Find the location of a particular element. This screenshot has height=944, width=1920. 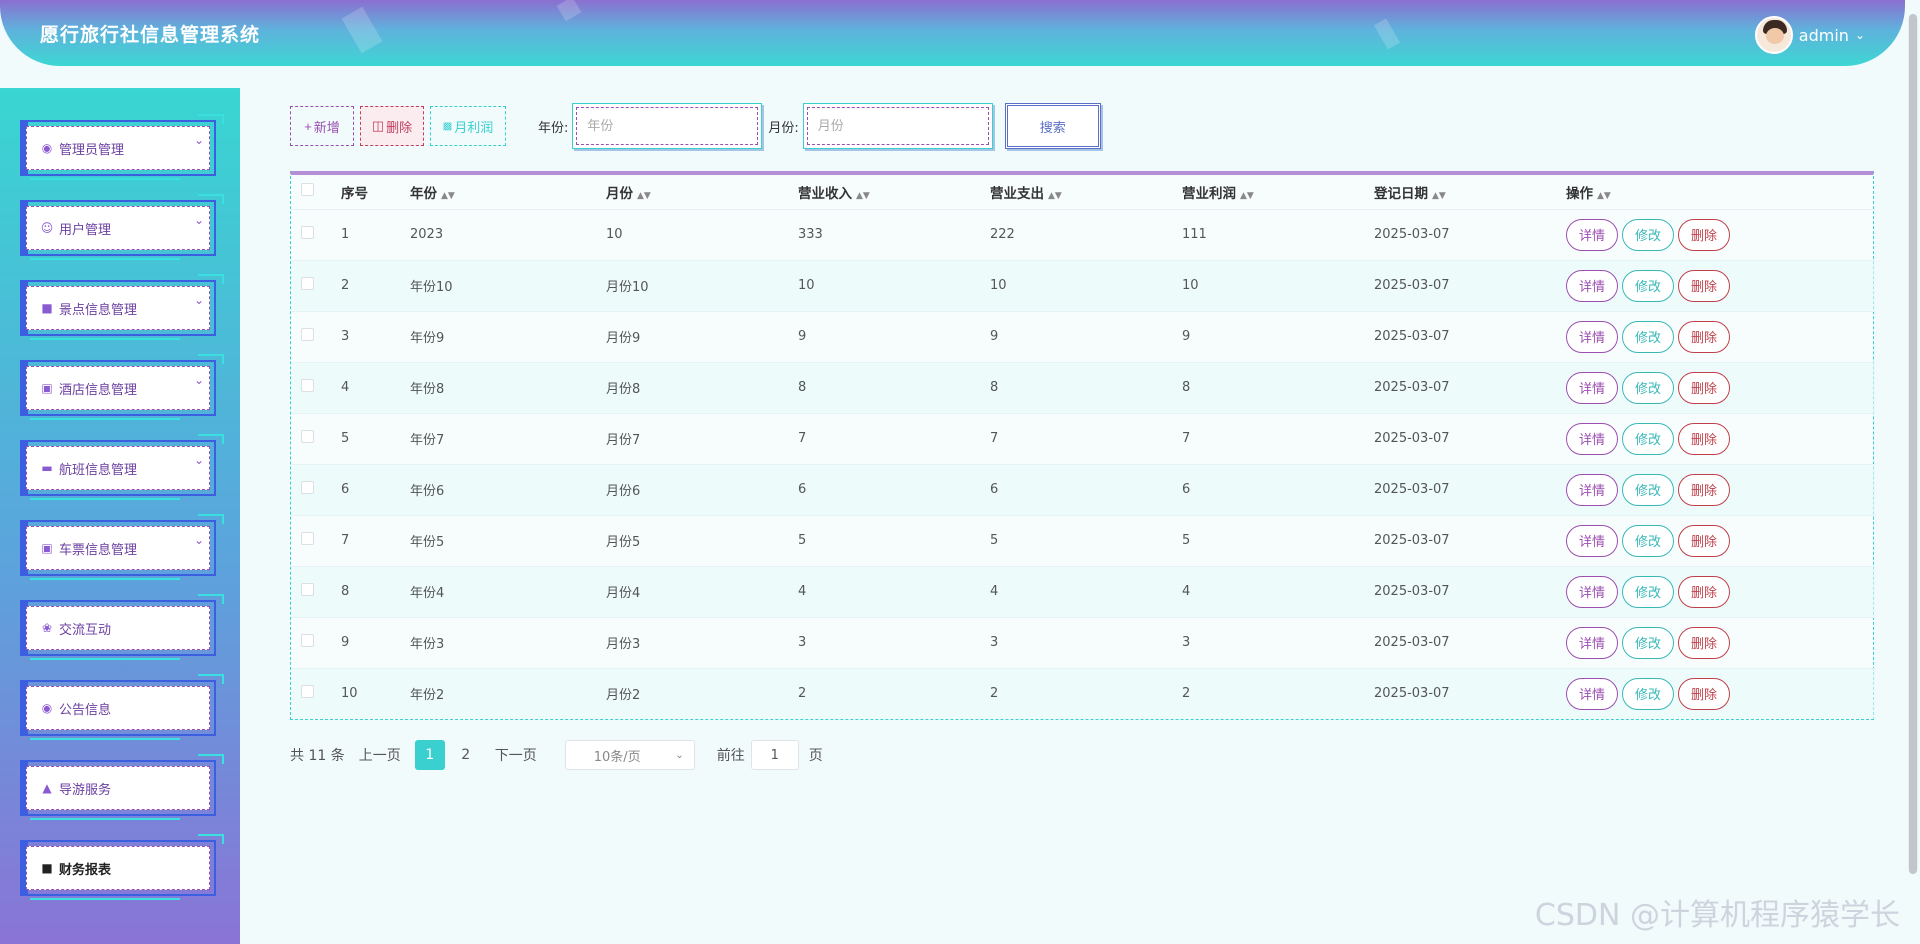

next-page-button: 下一页 is located at coordinates (516, 755).